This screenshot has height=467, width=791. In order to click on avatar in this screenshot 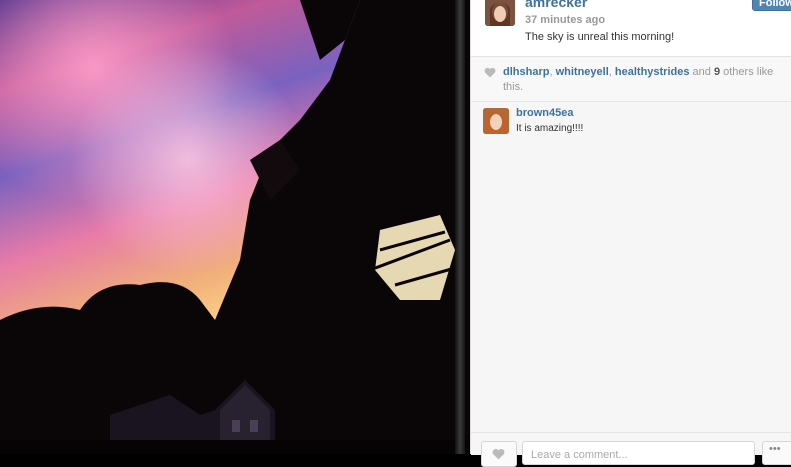, I will do `click(500, 13)`.